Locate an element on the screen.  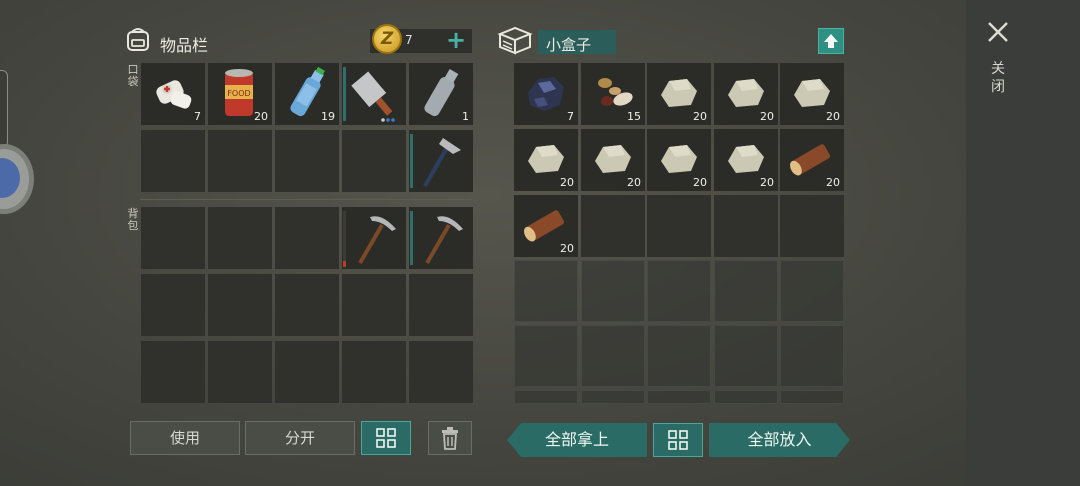
container-name: 小盒子 is located at coordinates (569, 45).